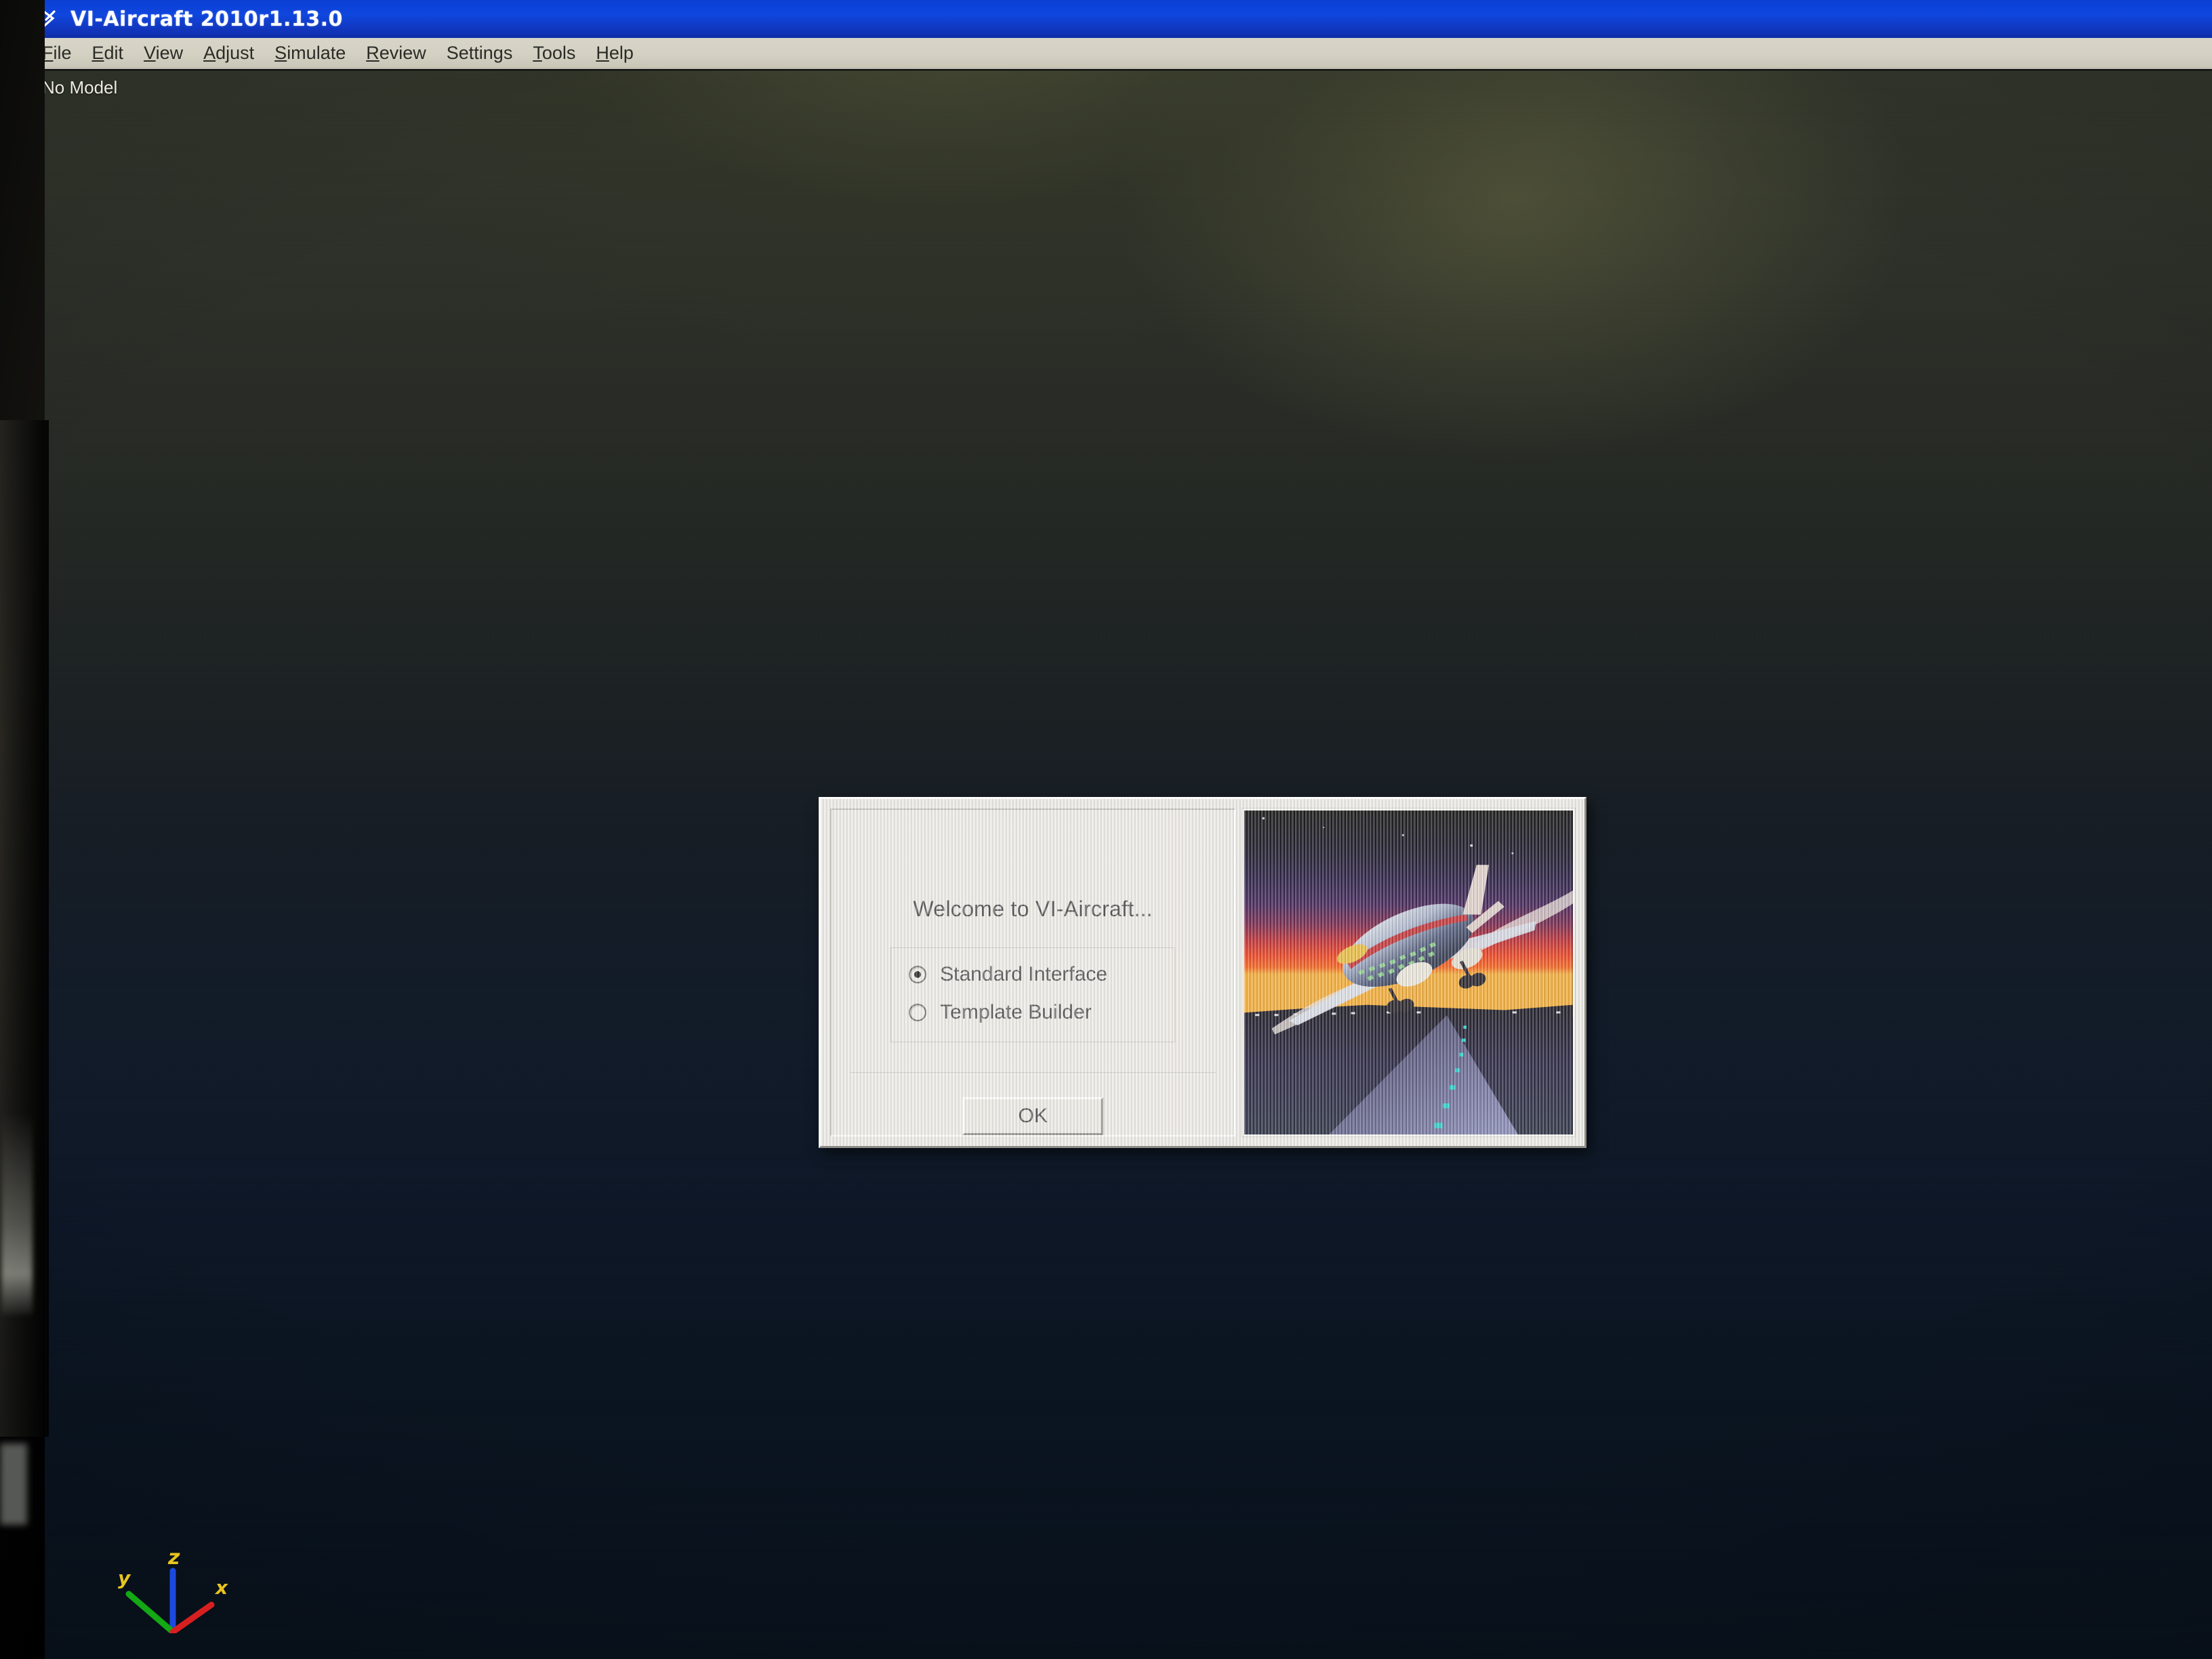 The image size is (2212, 1659). What do you see at coordinates (164, 54) in the screenshot?
I see `menu-item-view: View` at bounding box center [164, 54].